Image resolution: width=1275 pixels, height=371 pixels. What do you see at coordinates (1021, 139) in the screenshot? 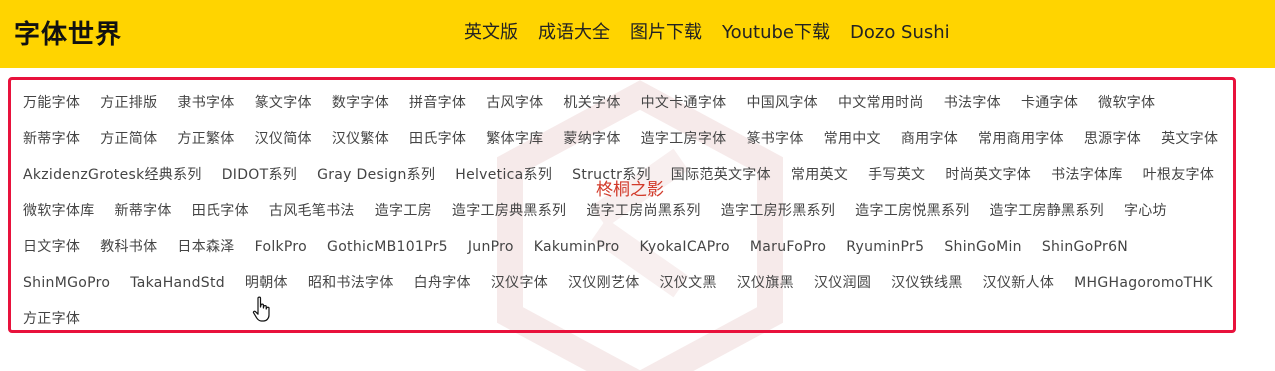
I see `font-tag: 常用商用字体` at bounding box center [1021, 139].